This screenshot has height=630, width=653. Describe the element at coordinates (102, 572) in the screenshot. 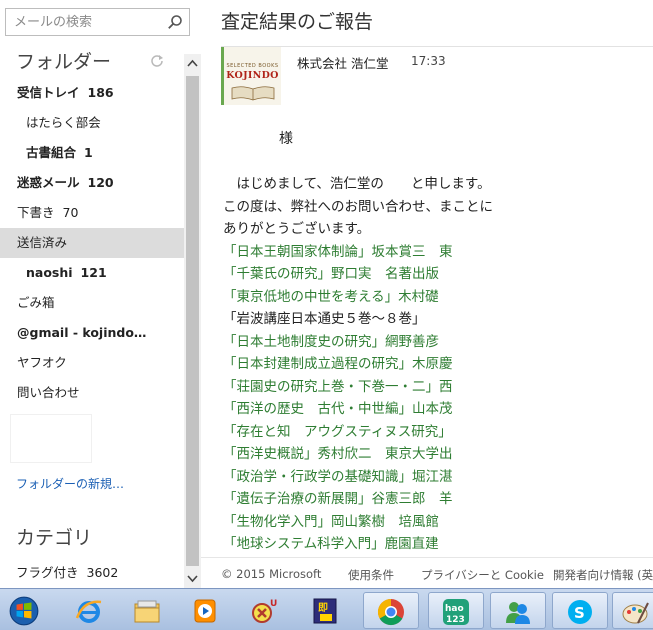

I see `unread-count: 3602` at that location.